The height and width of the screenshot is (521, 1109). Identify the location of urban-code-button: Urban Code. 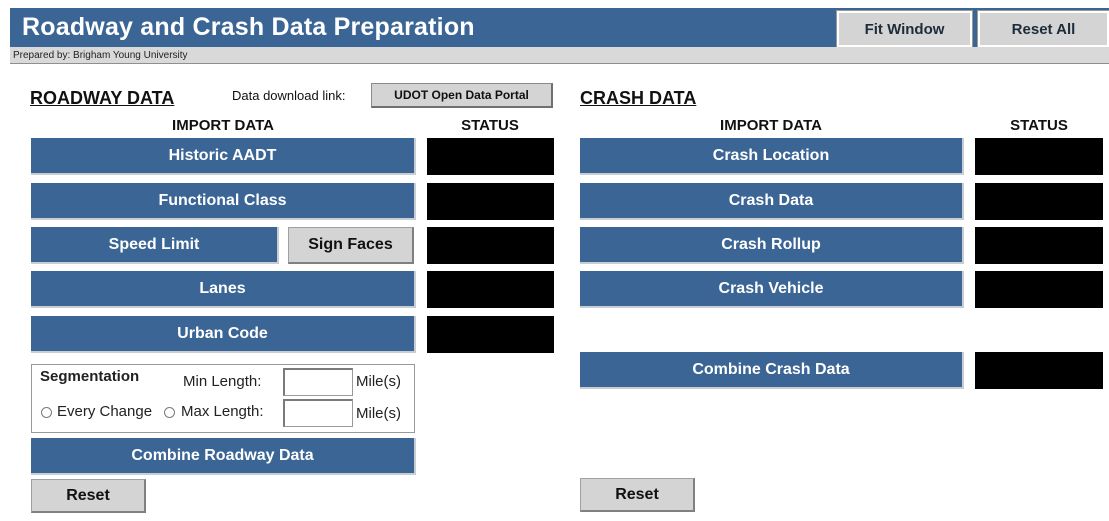
(223, 334).